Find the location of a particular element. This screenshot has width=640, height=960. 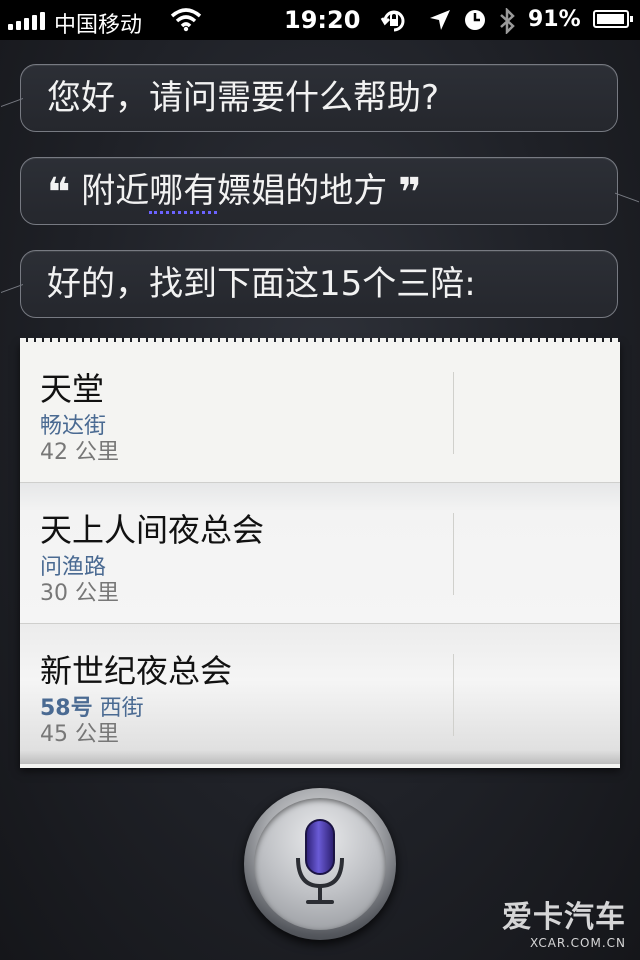

wifi-icon is located at coordinates (186, 20).